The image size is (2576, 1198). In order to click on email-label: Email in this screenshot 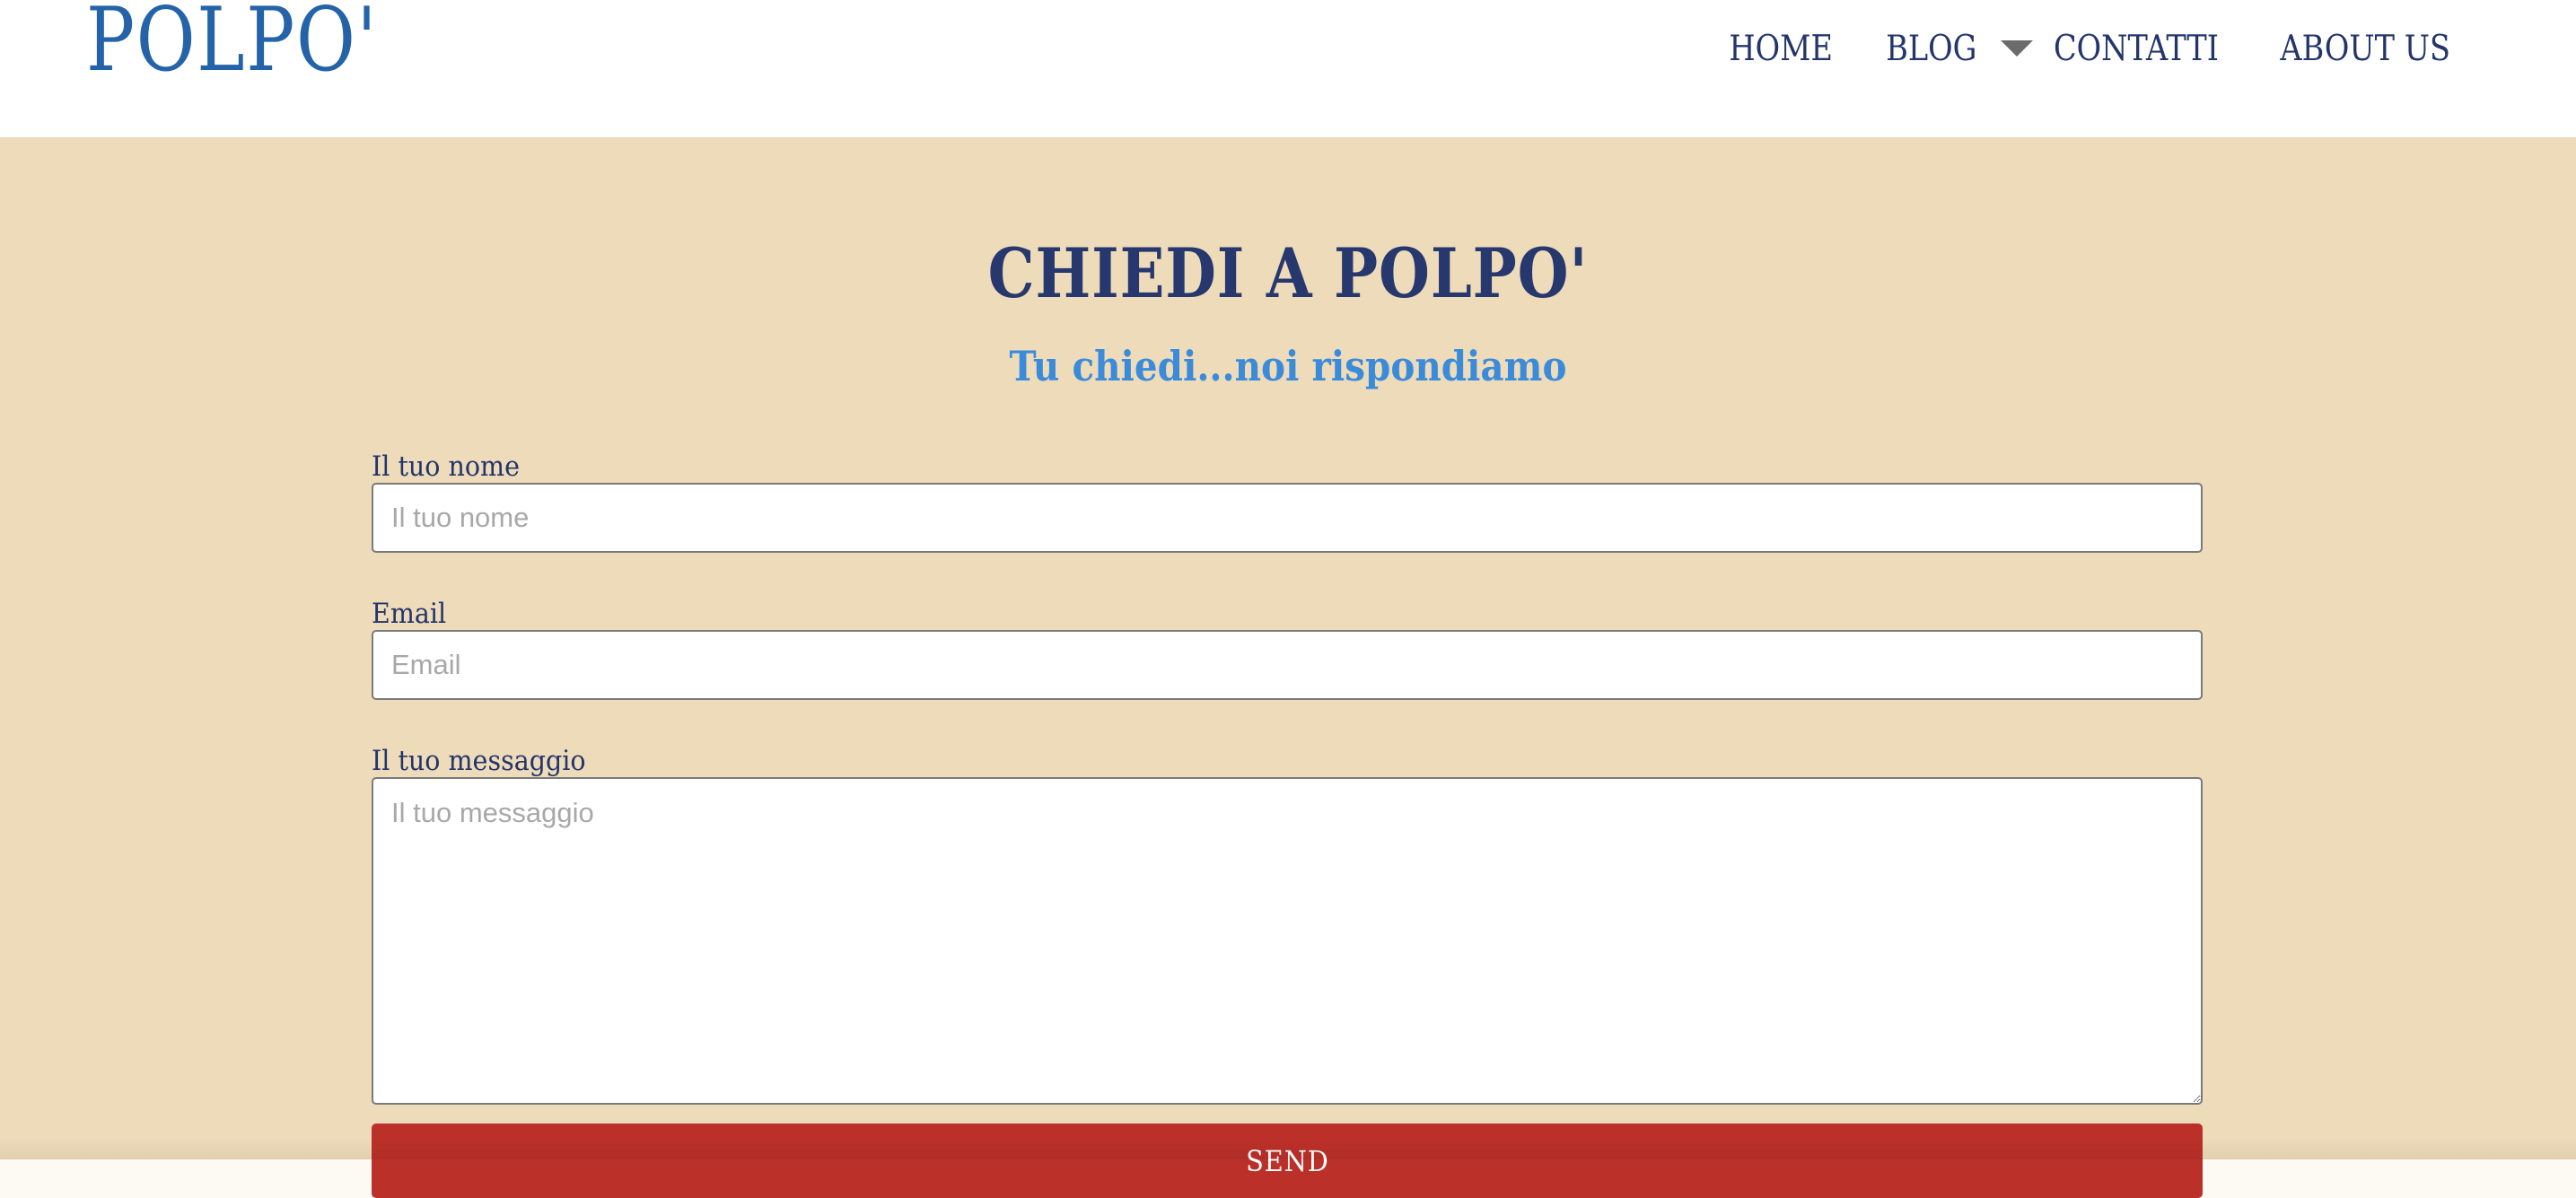, I will do `click(409, 614)`.